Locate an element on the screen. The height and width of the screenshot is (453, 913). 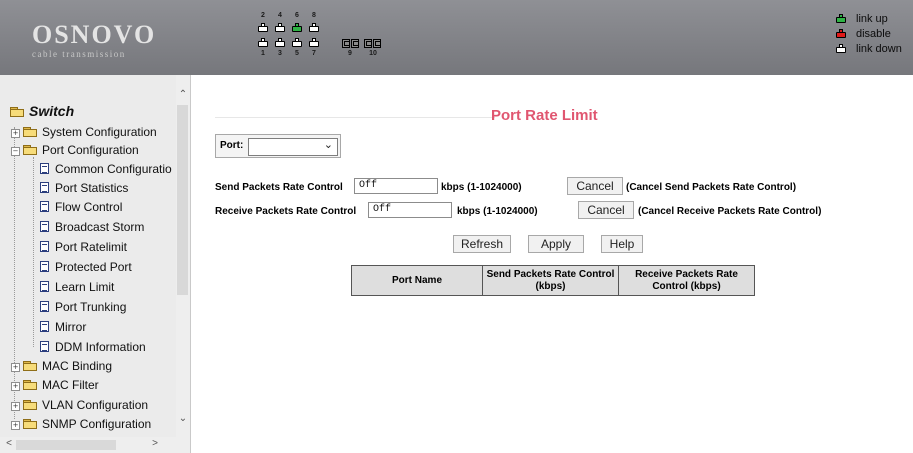
port-number-label: 9 is located at coordinates (350, 53).